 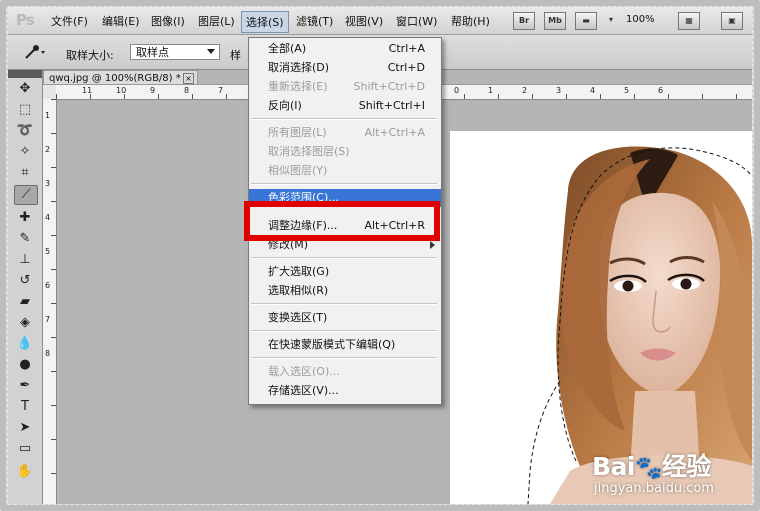 What do you see at coordinates (457, 90) in the screenshot?
I see `ruler-label: 0` at bounding box center [457, 90].